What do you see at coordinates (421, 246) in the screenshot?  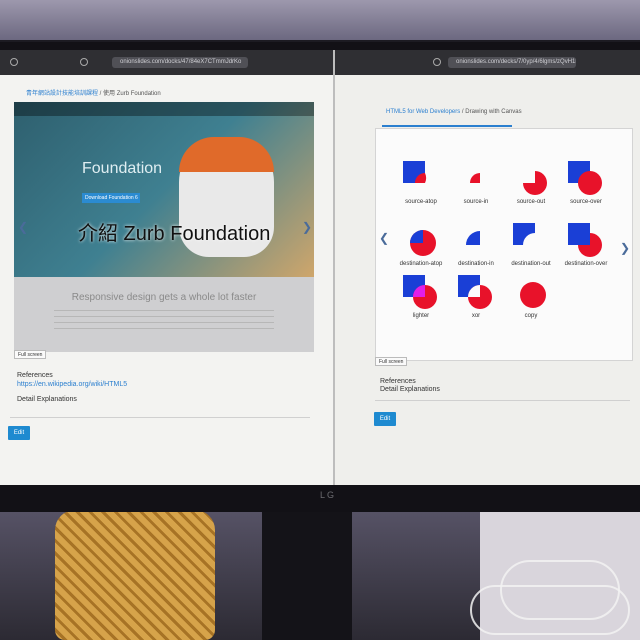 I see `composite-destination-atop: destination-atop` at bounding box center [421, 246].